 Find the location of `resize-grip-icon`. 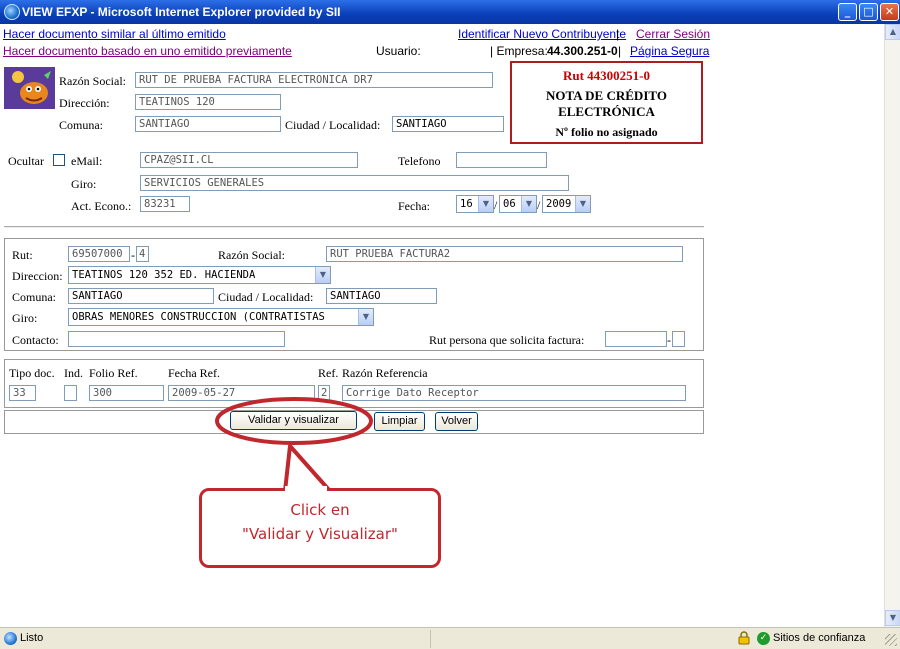

resize-grip-icon is located at coordinates (891, 640).